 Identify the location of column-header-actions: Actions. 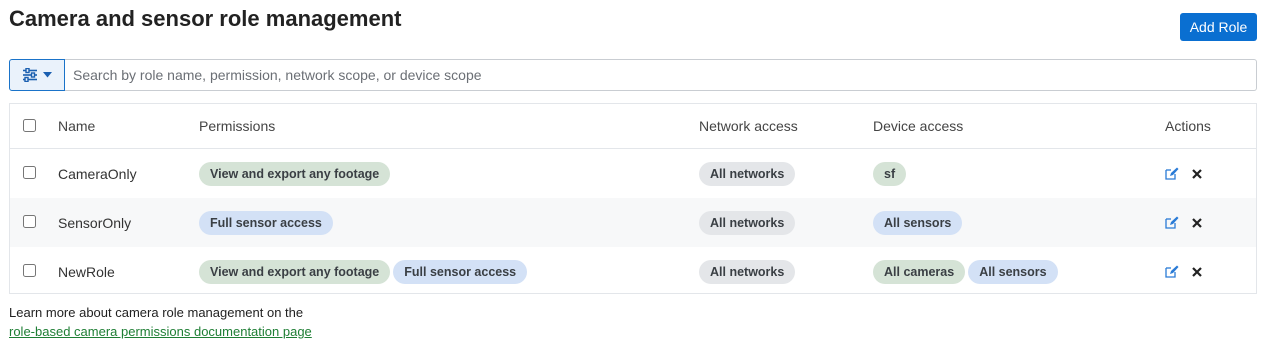
(1210, 126).